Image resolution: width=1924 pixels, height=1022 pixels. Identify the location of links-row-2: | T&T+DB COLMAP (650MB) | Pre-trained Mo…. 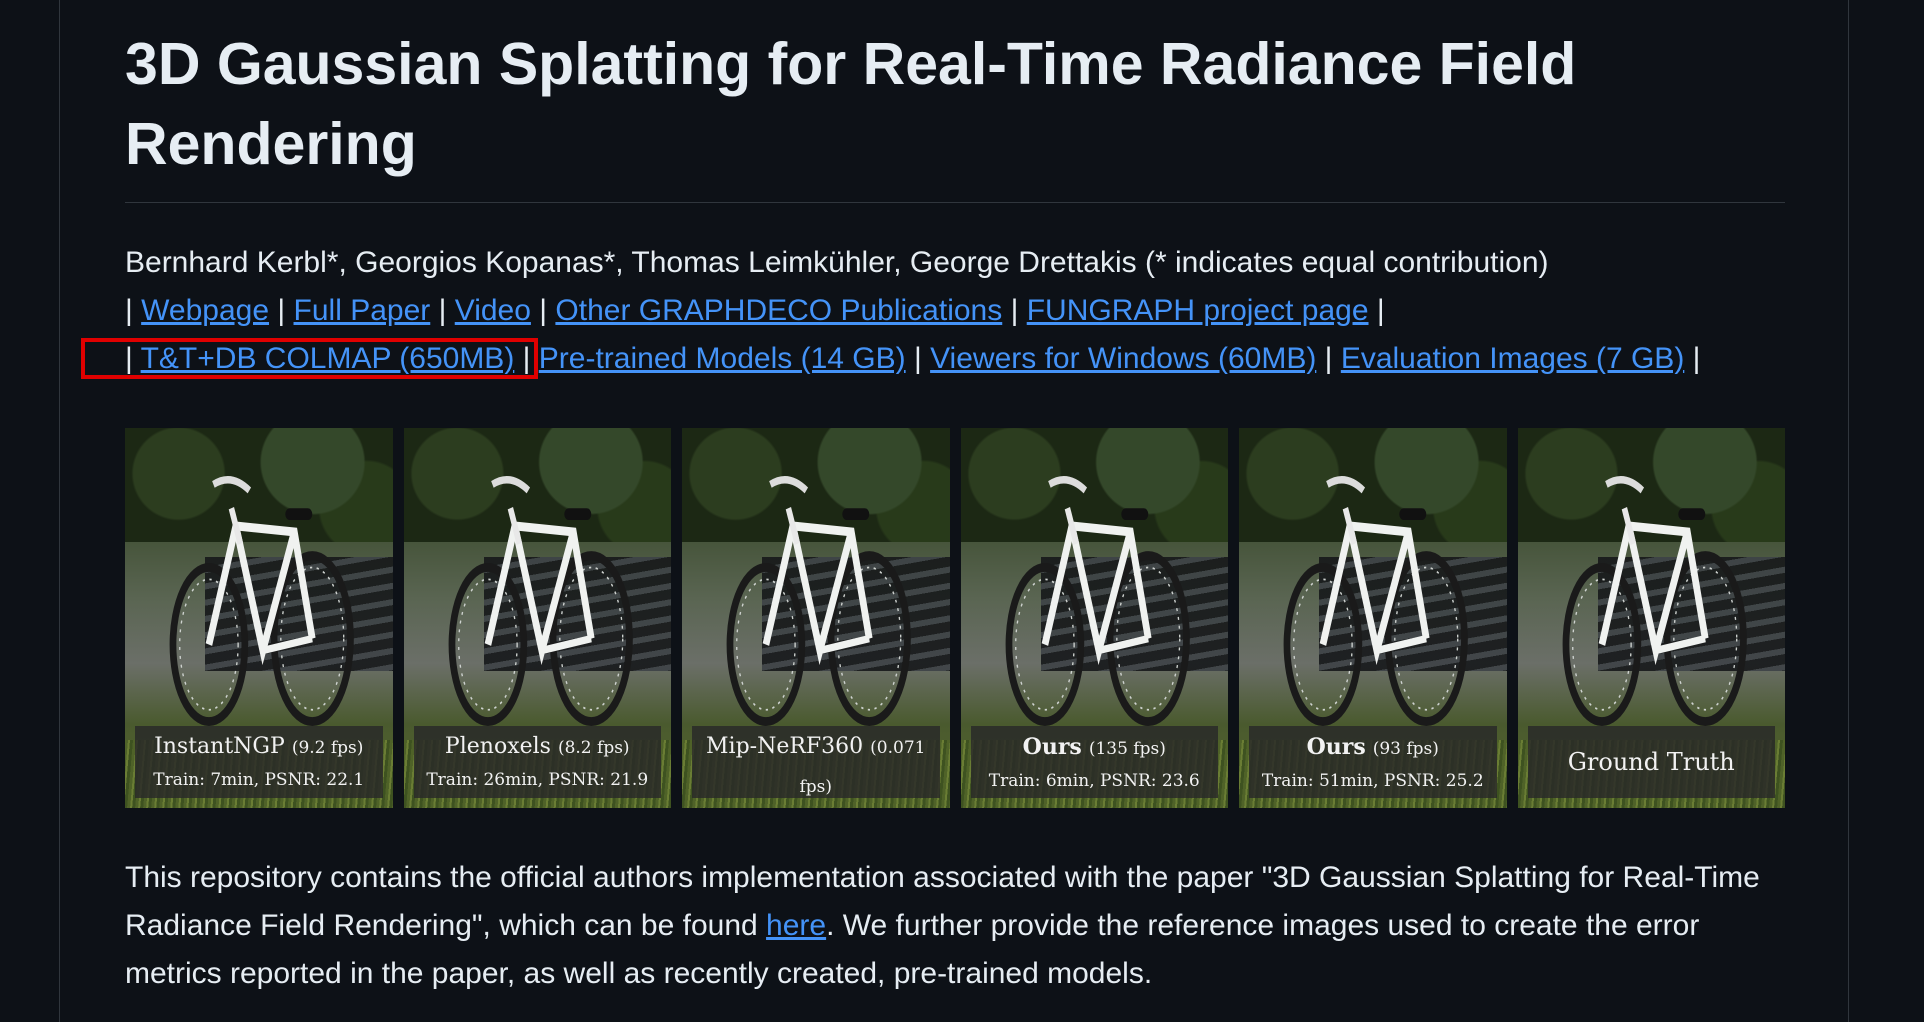
(932, 359).